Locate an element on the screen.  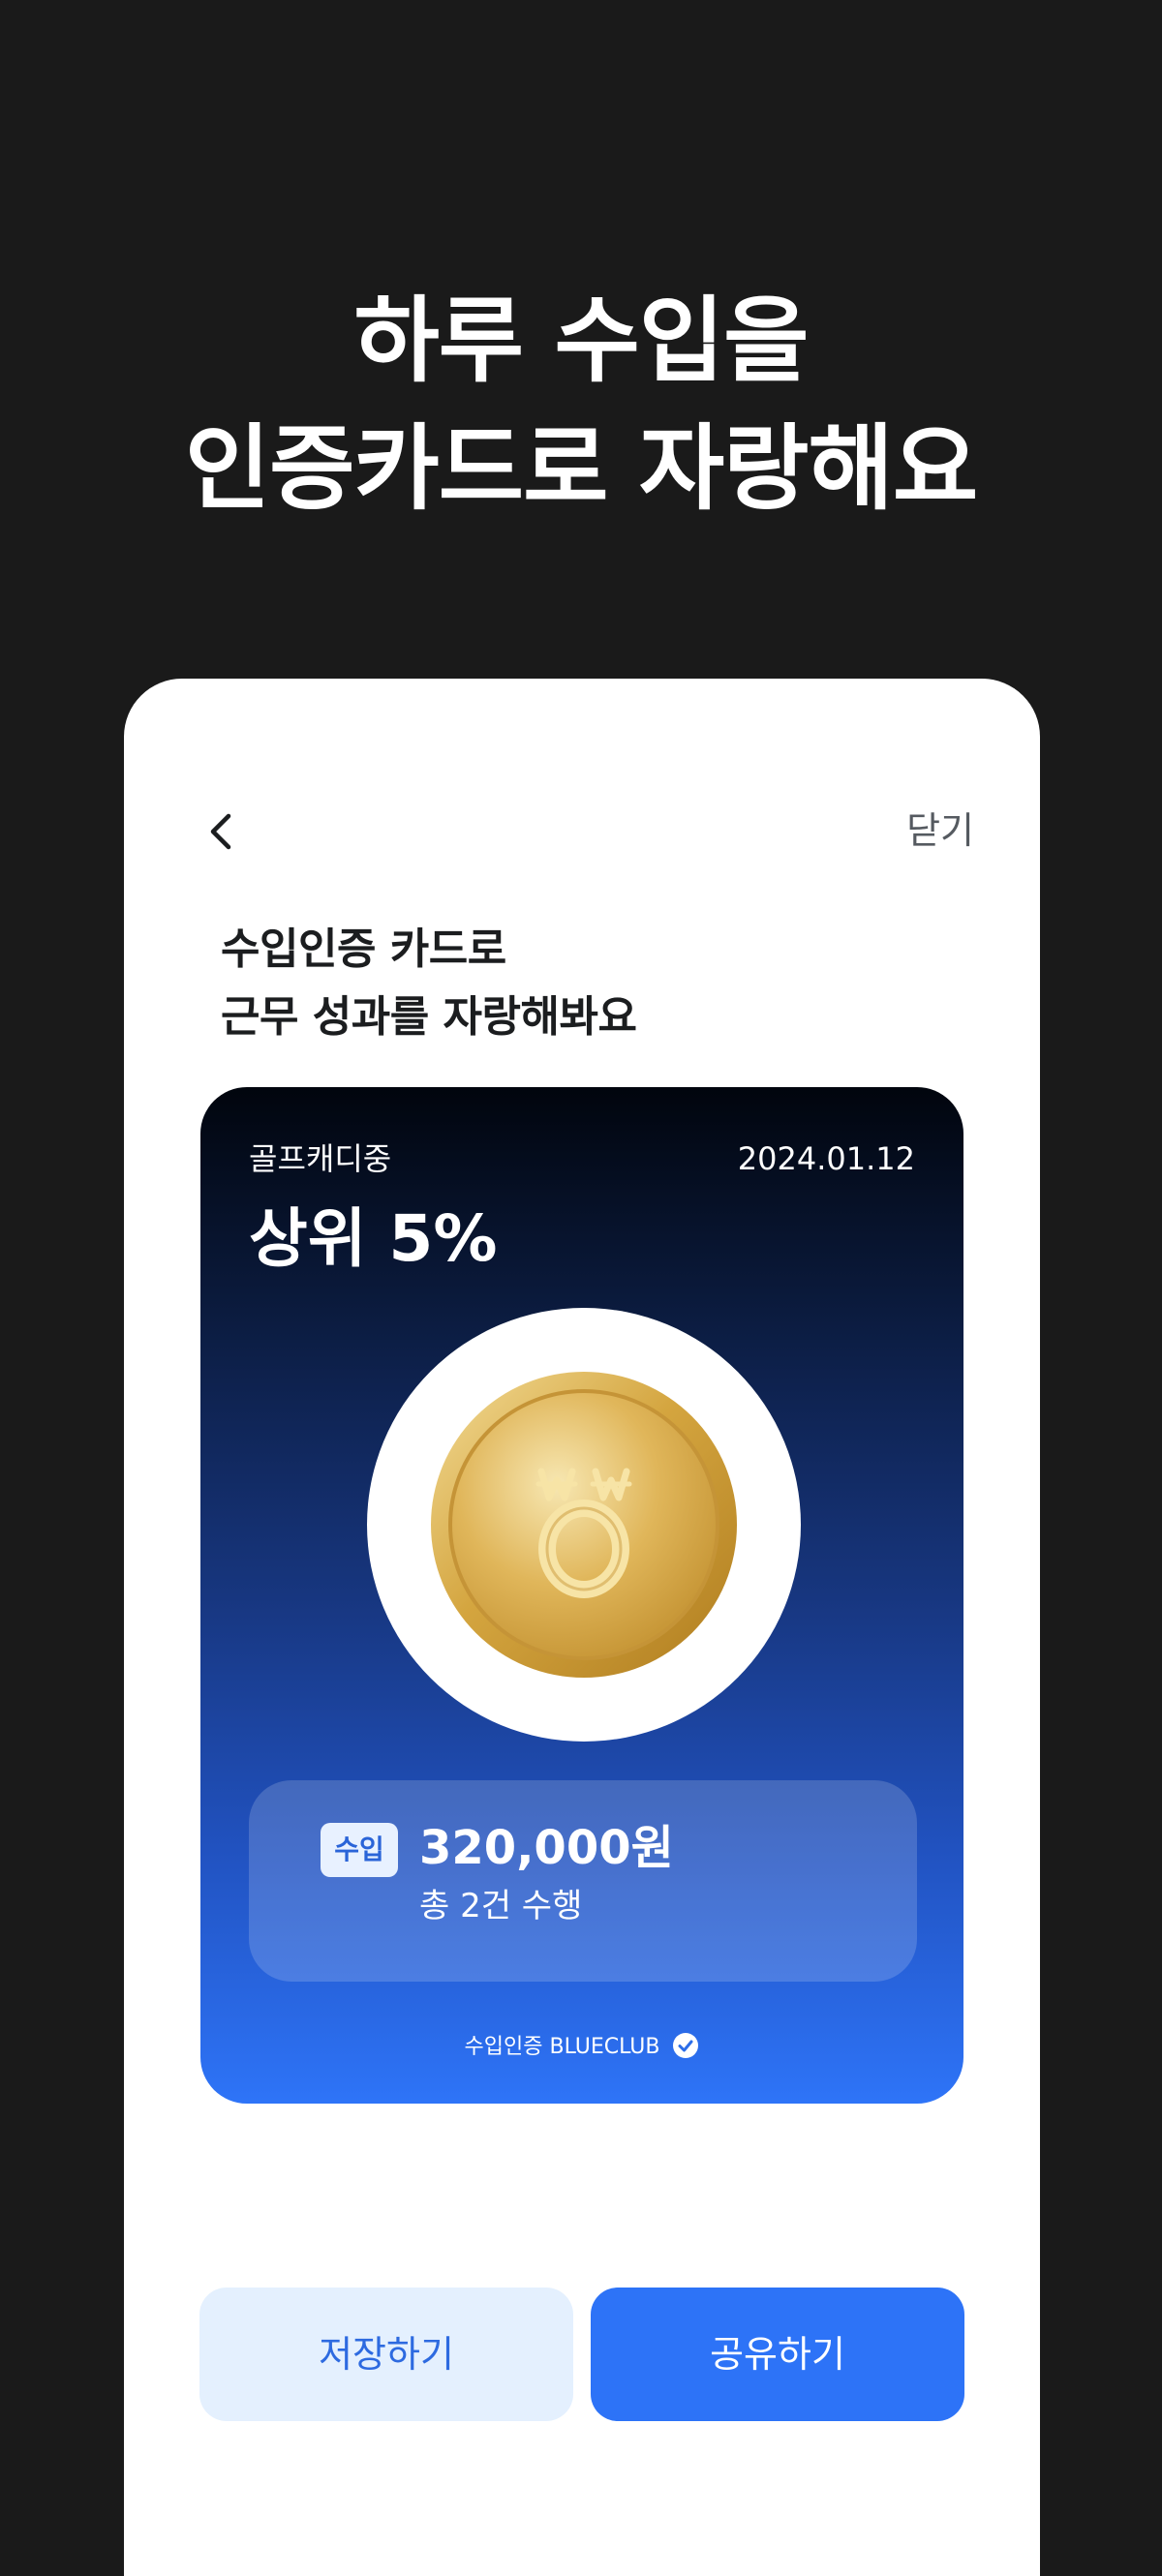
share-button: 공유하기 is located at coordinates (778, 2354).